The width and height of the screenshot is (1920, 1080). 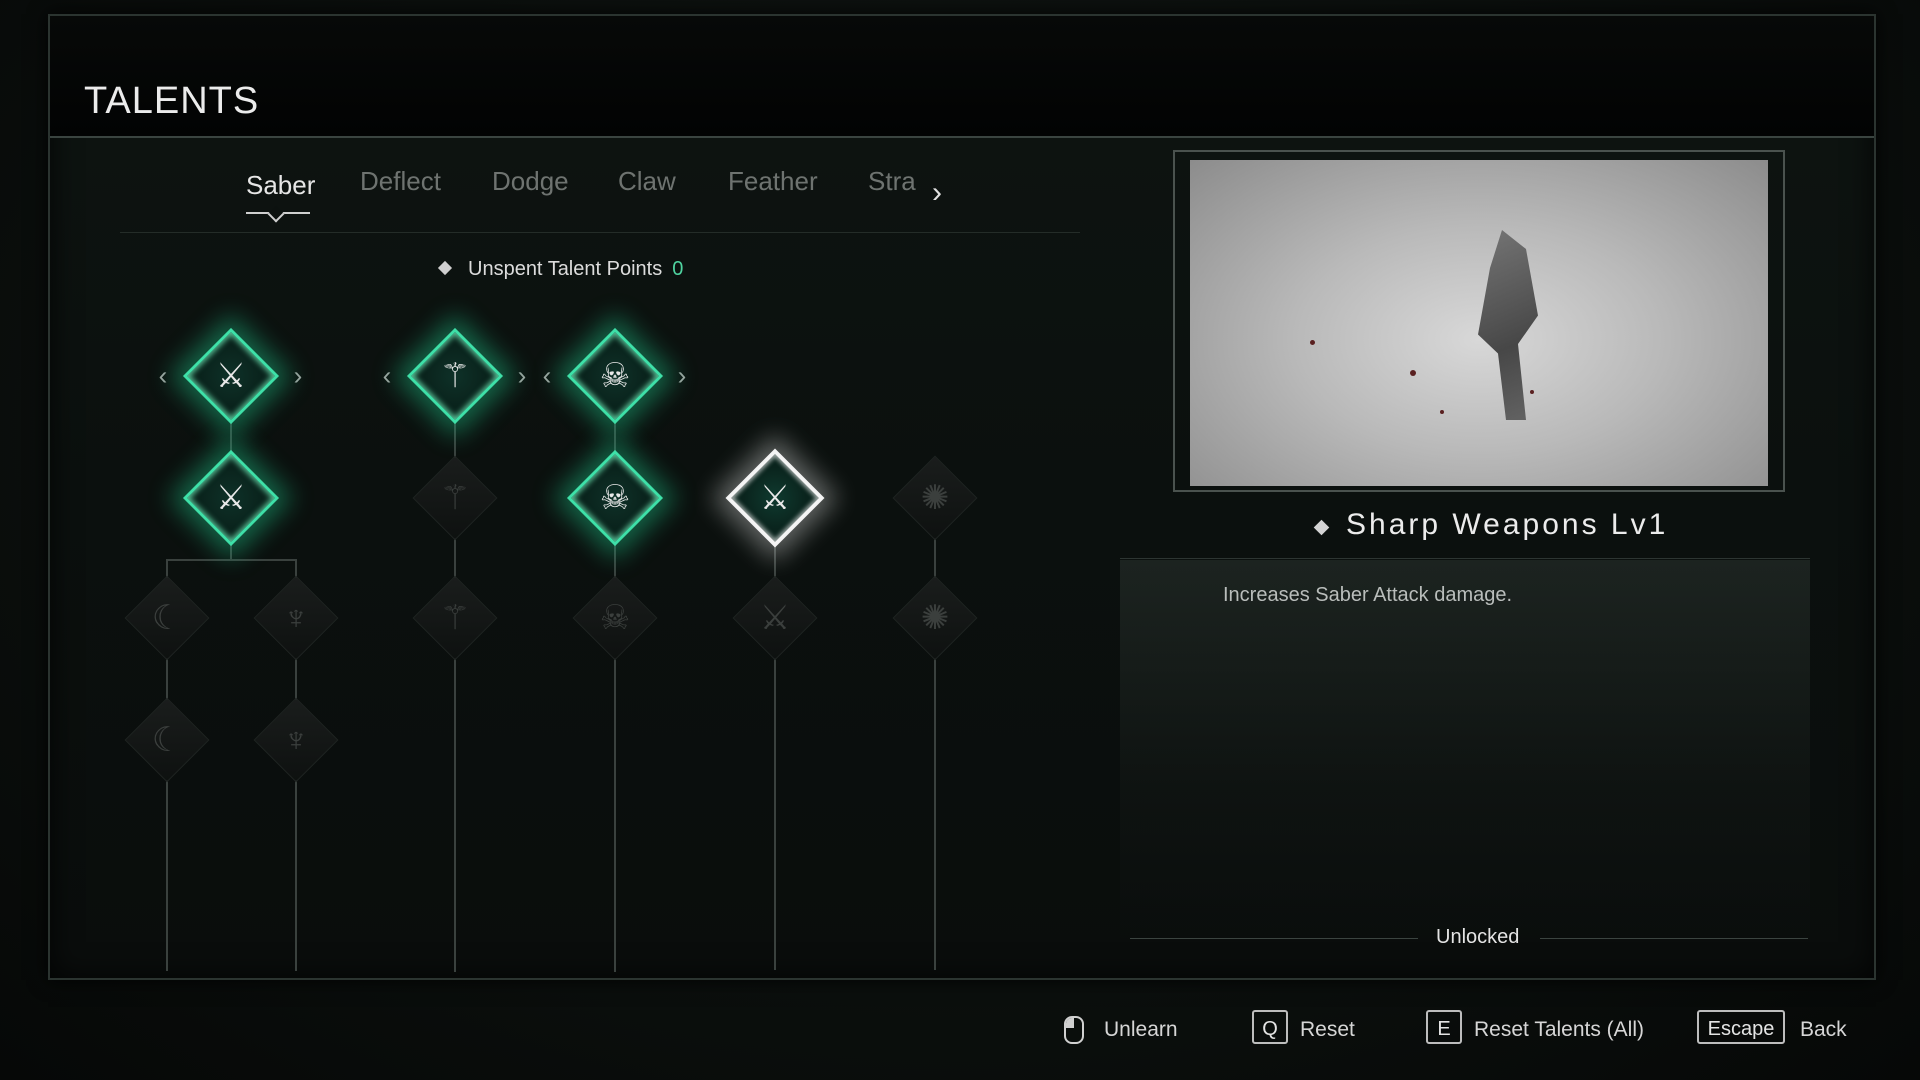 I want to click on talent-node-burst-1: ✺, so click(x=935, y=498).